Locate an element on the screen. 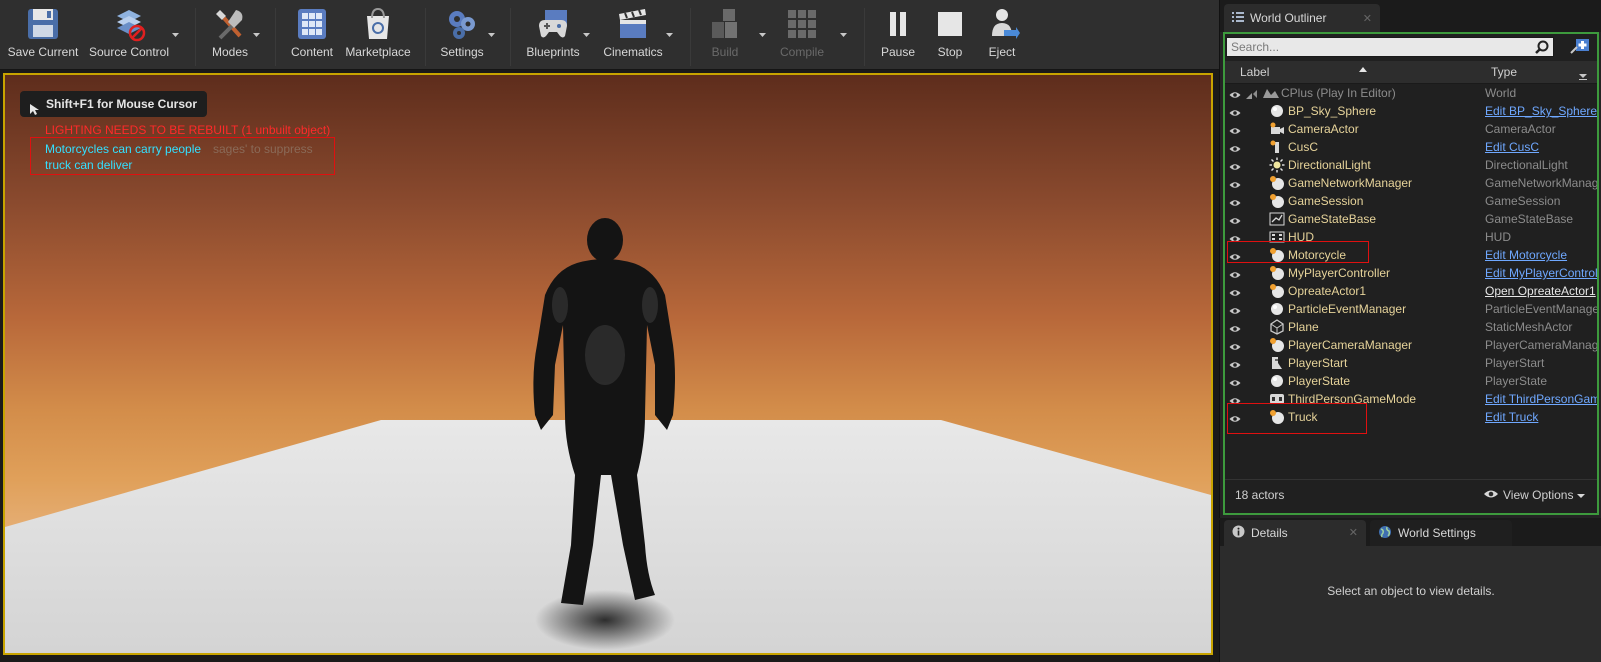 Image resolution: width=1601 pixels, height=662 pixels. actor-type-link: Edit MyPlayerController is located at coordinates (1541, 273).